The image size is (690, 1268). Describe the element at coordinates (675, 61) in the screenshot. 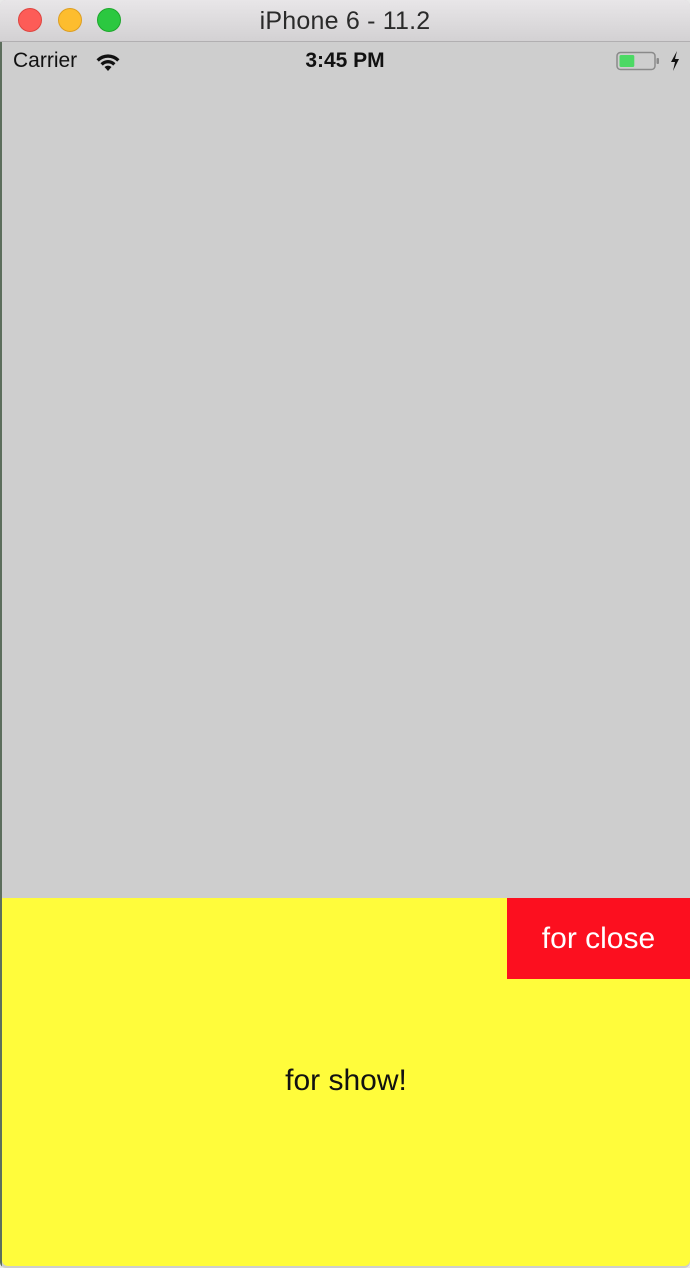

I see `charging-bolt-icon` at that location.